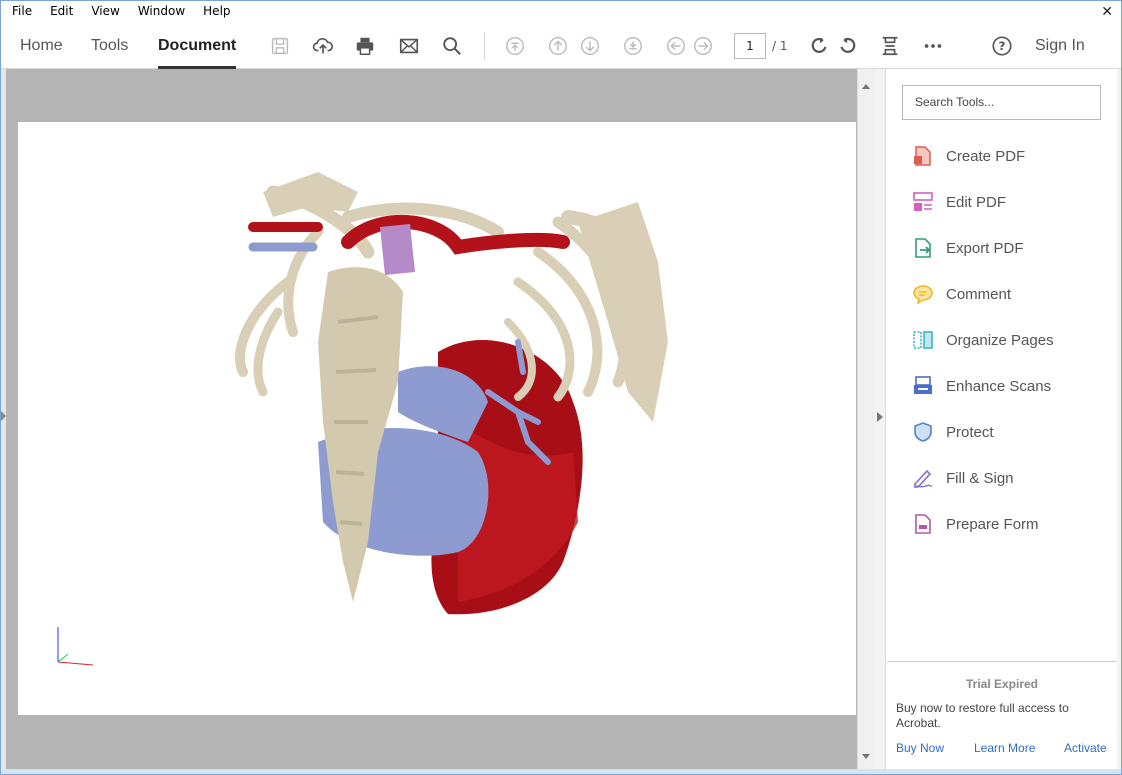 This screenshot has height=775, width=1122. Describe the element at coordinates (923, 524) in the screenshot. I see `prepare-form-icon` at that location.